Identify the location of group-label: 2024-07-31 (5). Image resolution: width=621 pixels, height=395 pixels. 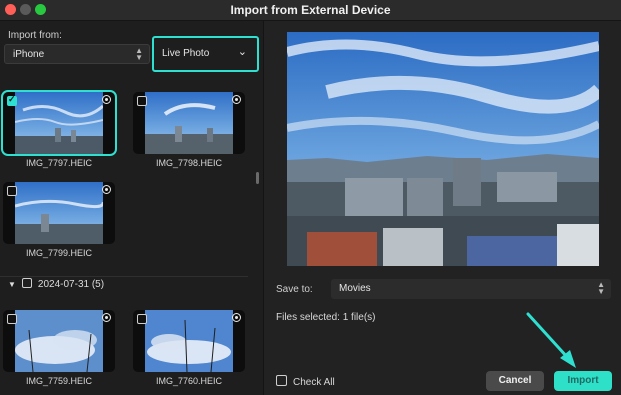
(71, 284).